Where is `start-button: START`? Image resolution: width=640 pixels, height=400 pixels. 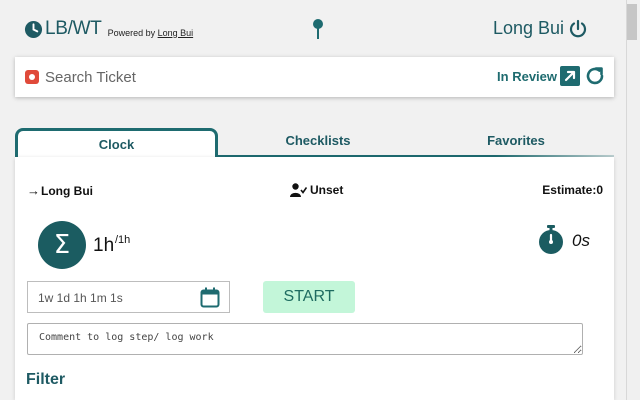
start-button: START is located at coordinates (309, 297).